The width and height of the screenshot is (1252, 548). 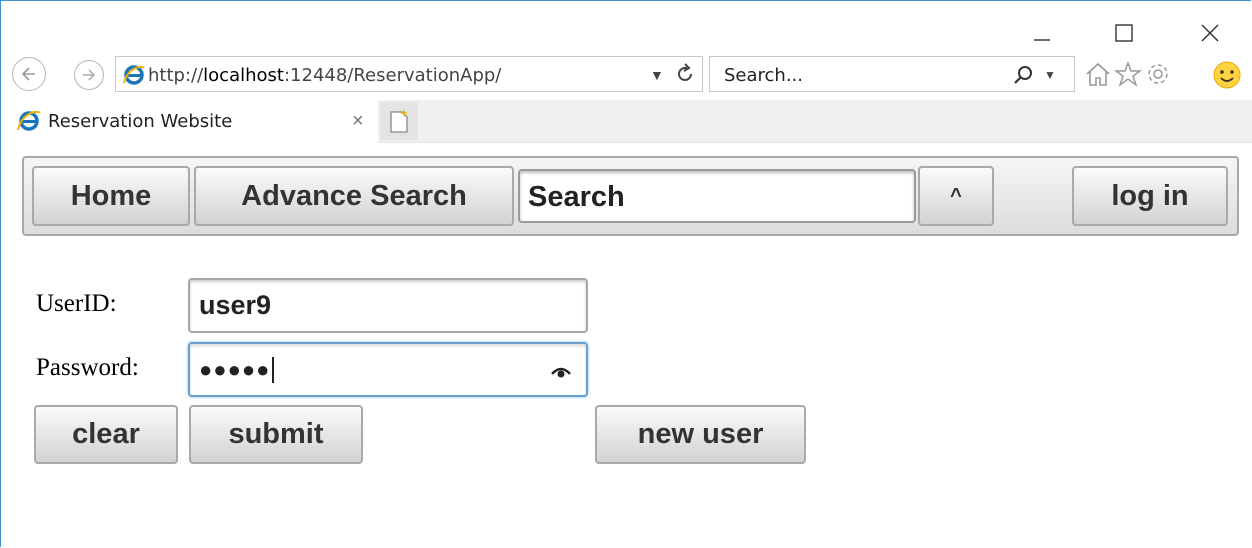 What do you see at coordinates (1042, 33) in the screenshot?
I see `minimize-icon` at bounding box center [1042, 33].